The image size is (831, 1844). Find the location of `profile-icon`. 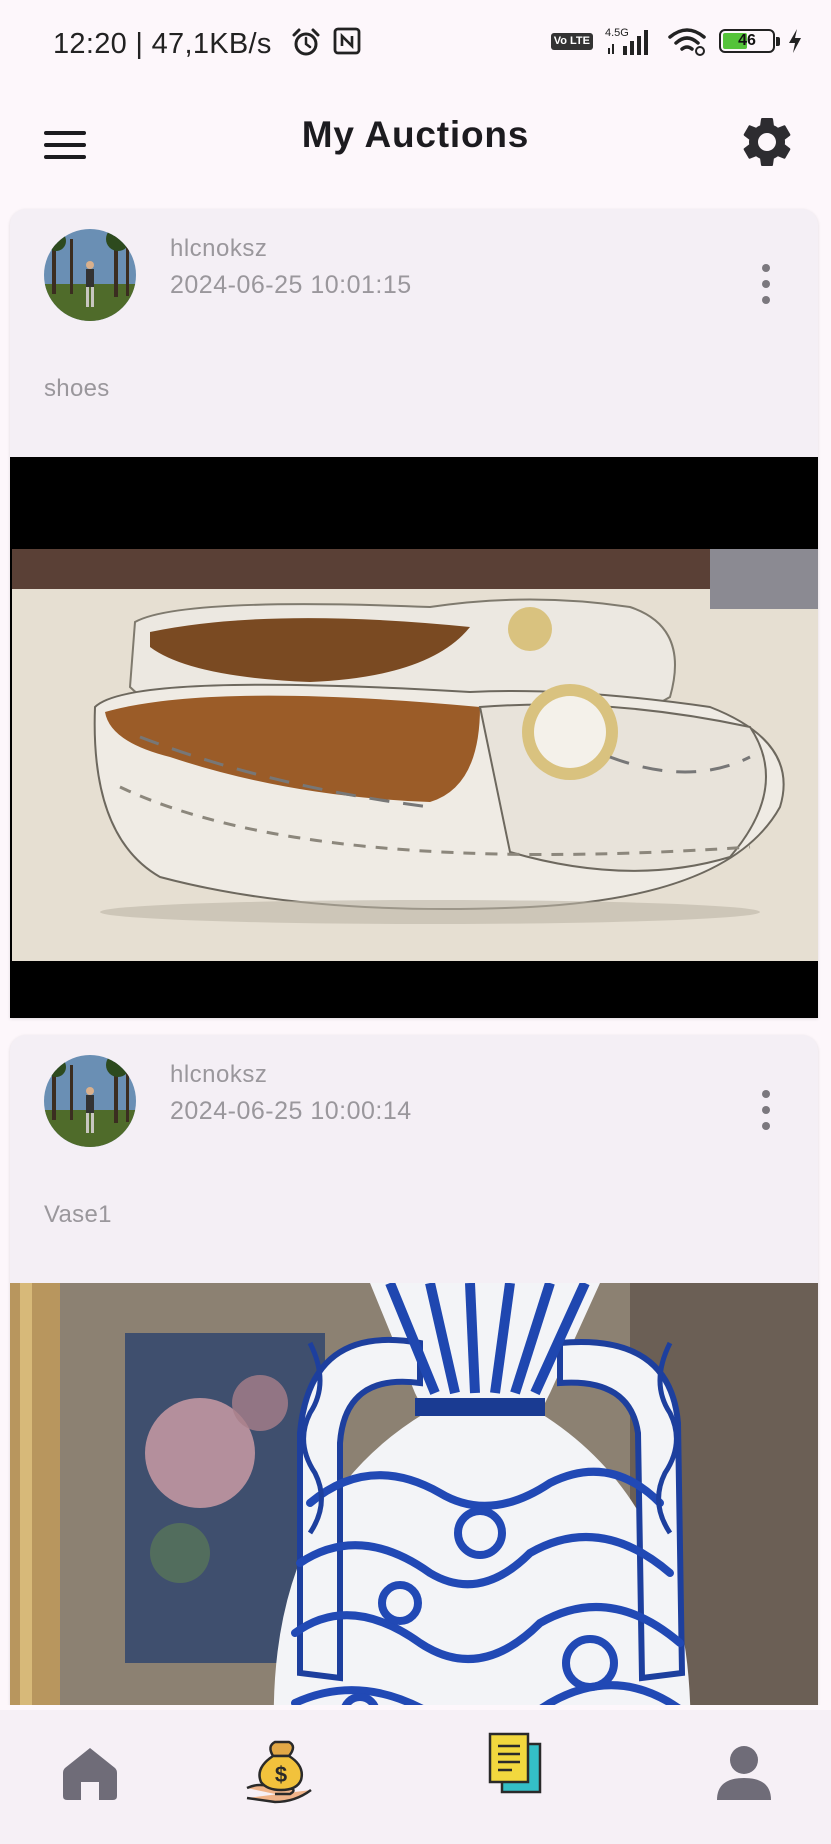

profile-icon is located at coordinates (744, 1773).